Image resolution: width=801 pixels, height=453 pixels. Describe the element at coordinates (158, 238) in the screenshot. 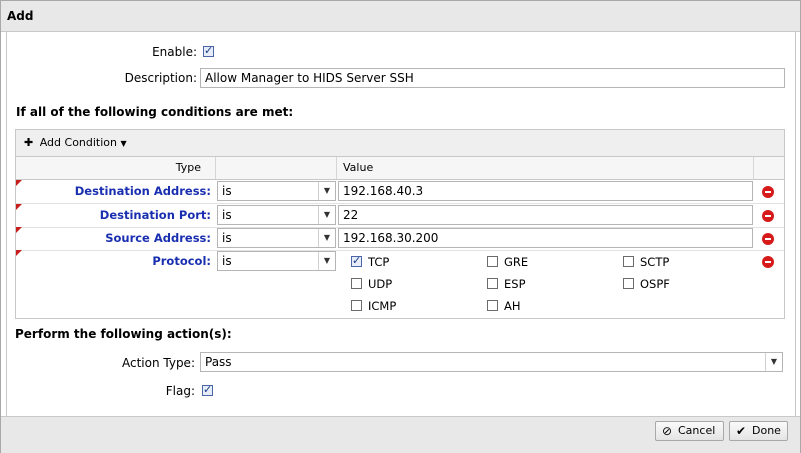

I see `condition-type-label: Source Address:` at that location.